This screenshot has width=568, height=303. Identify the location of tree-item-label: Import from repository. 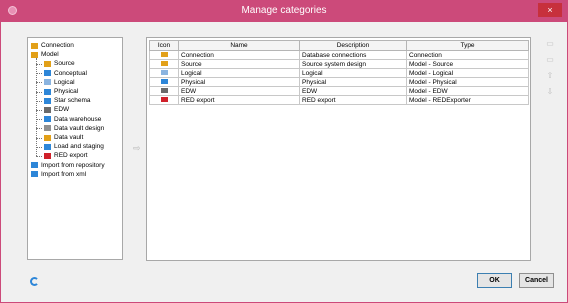
(73, 165).